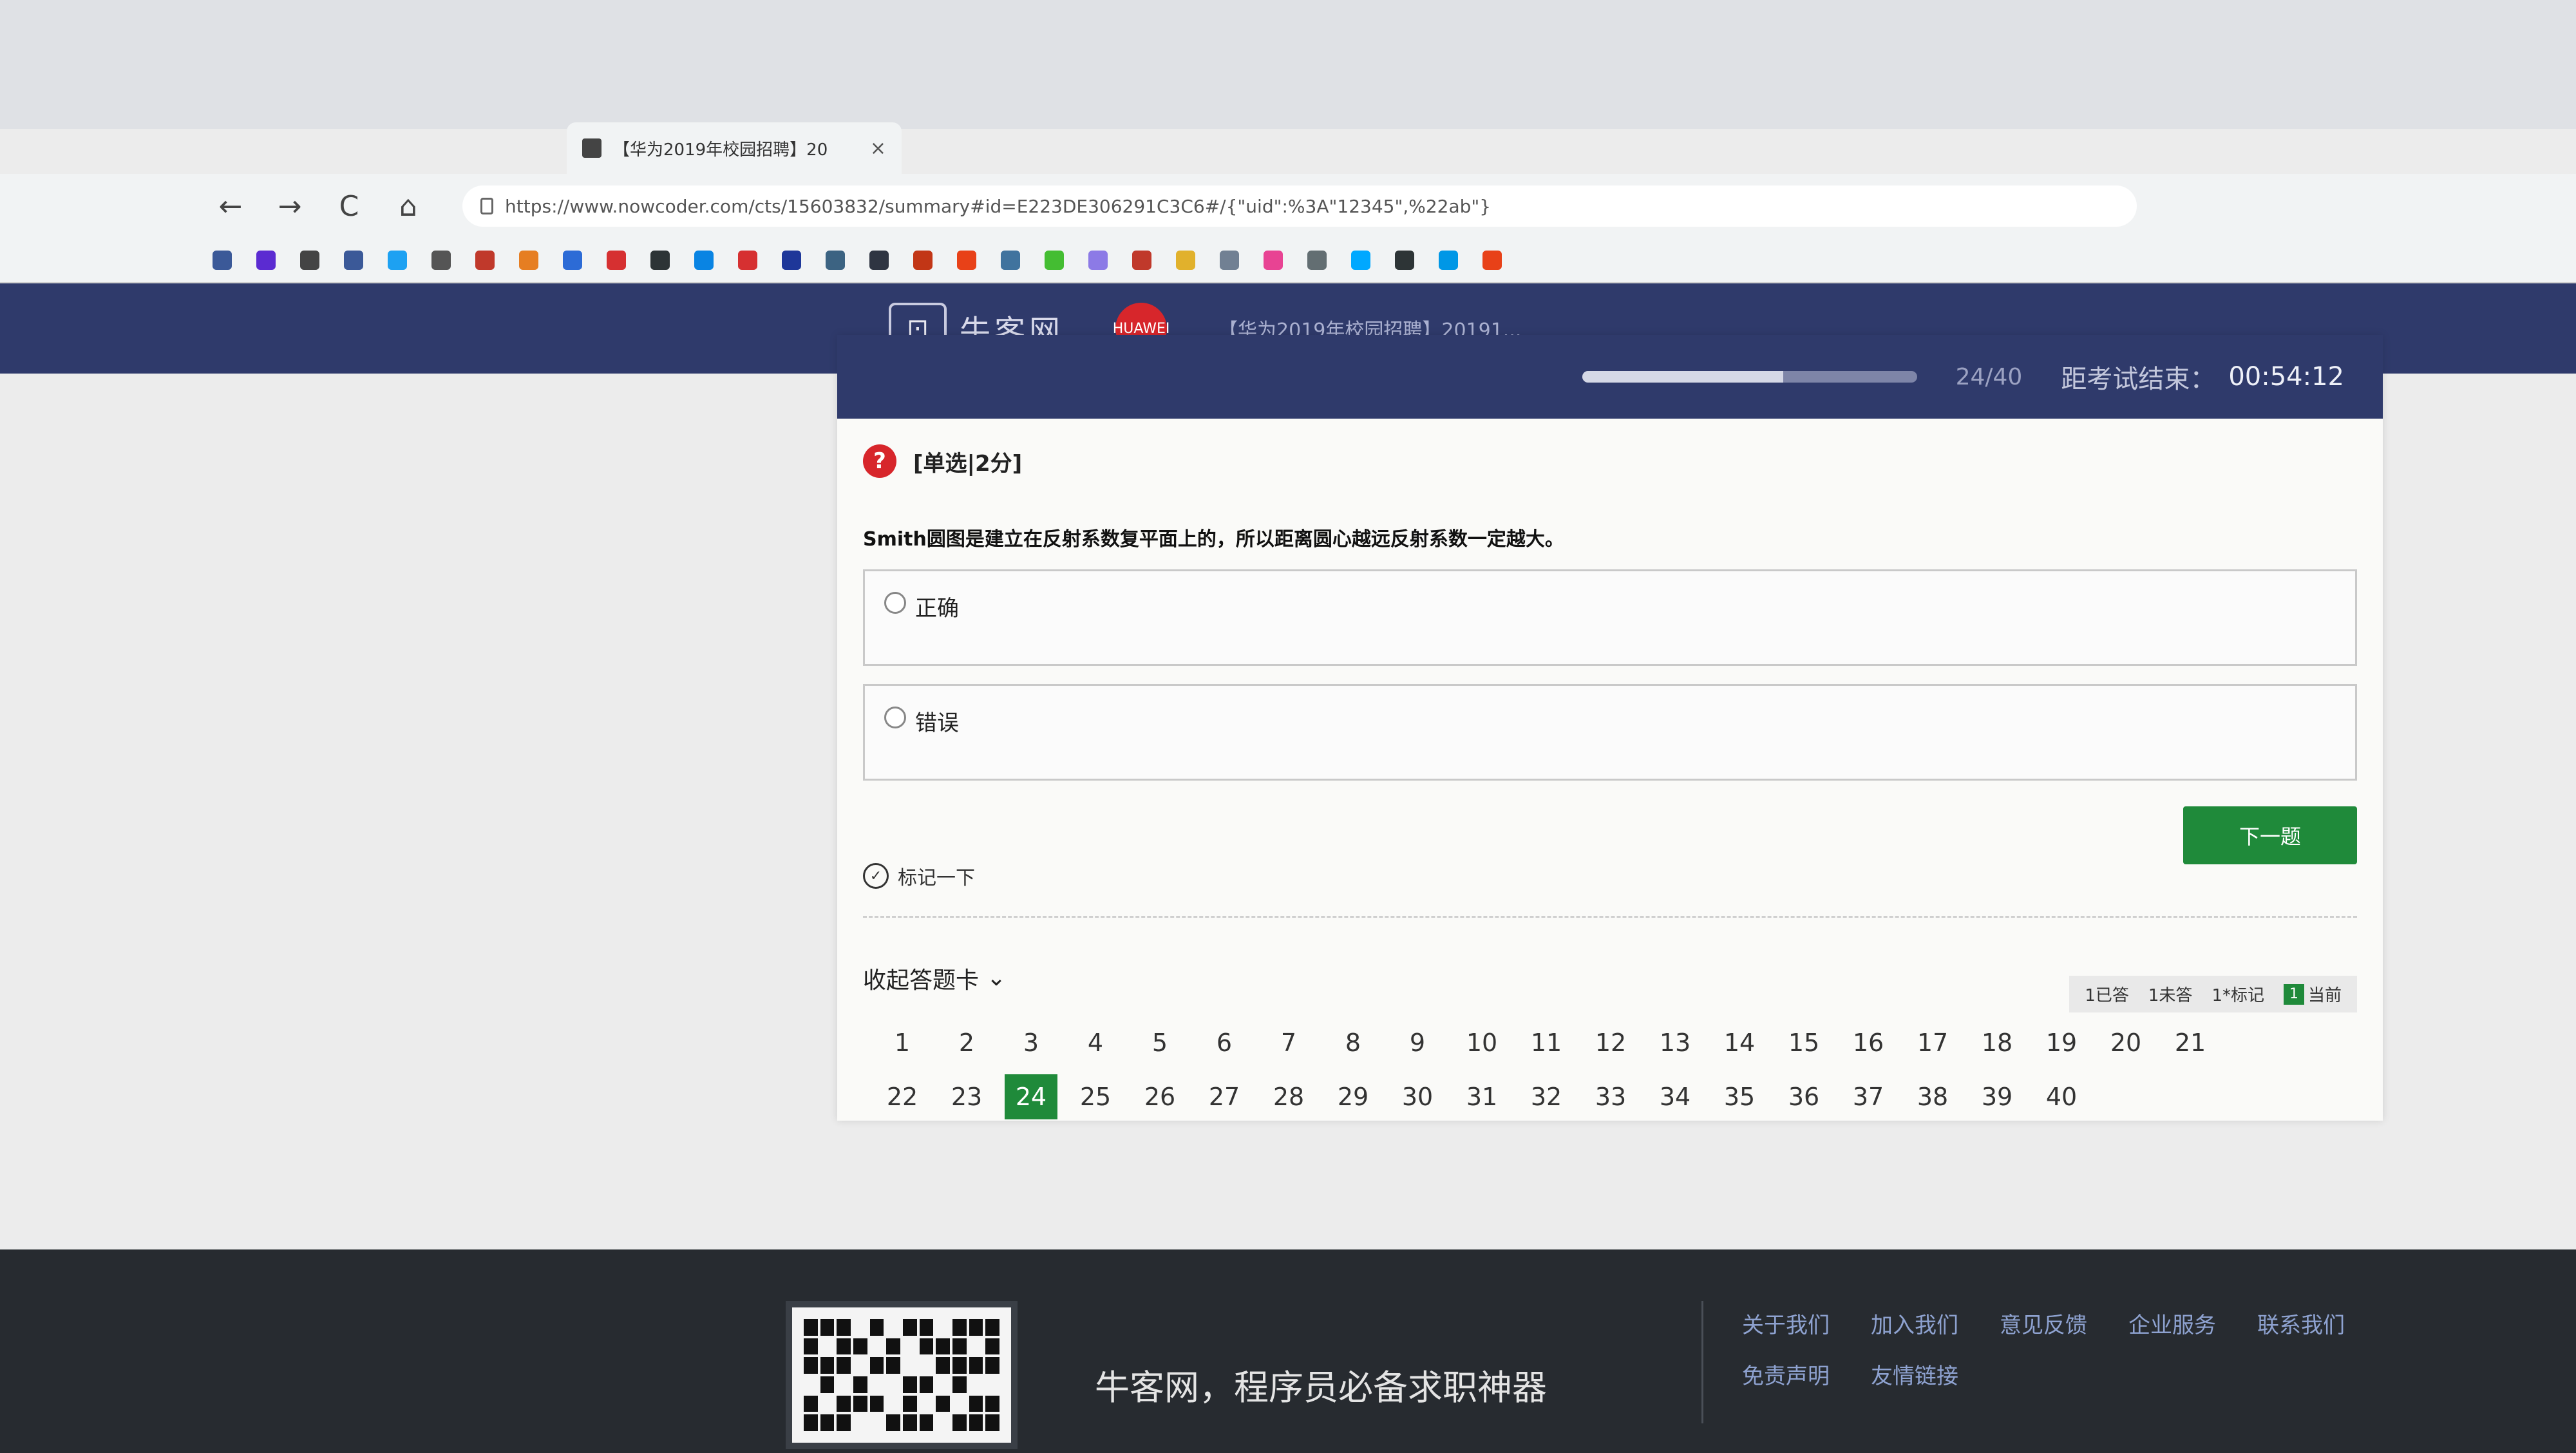 The width and height of the screenshot is (2576, 1453). Describe the element at coordinates (1031, 1096) in the screenshot. I see `question-number: 24` at that location.